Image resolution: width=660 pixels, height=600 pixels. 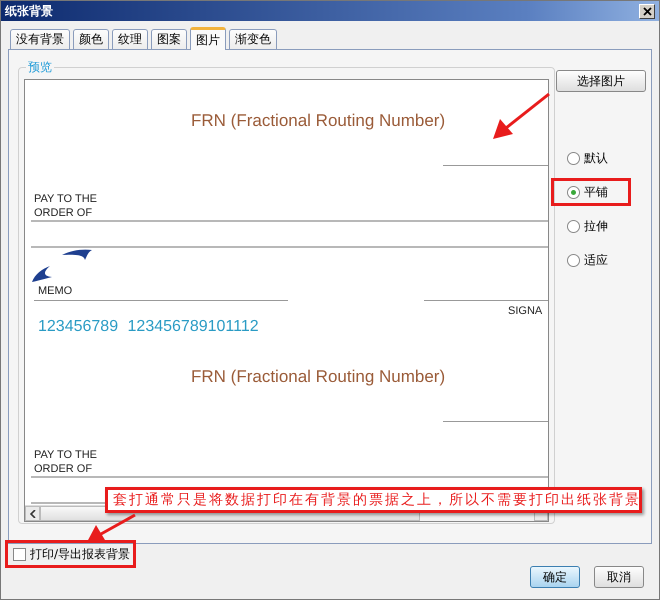 I want to click on annotation-tooltip: 套打通常只是将数据打印在有背景的票据之上，所以不需要打印出纸张背景, so click(x=373, y=500).